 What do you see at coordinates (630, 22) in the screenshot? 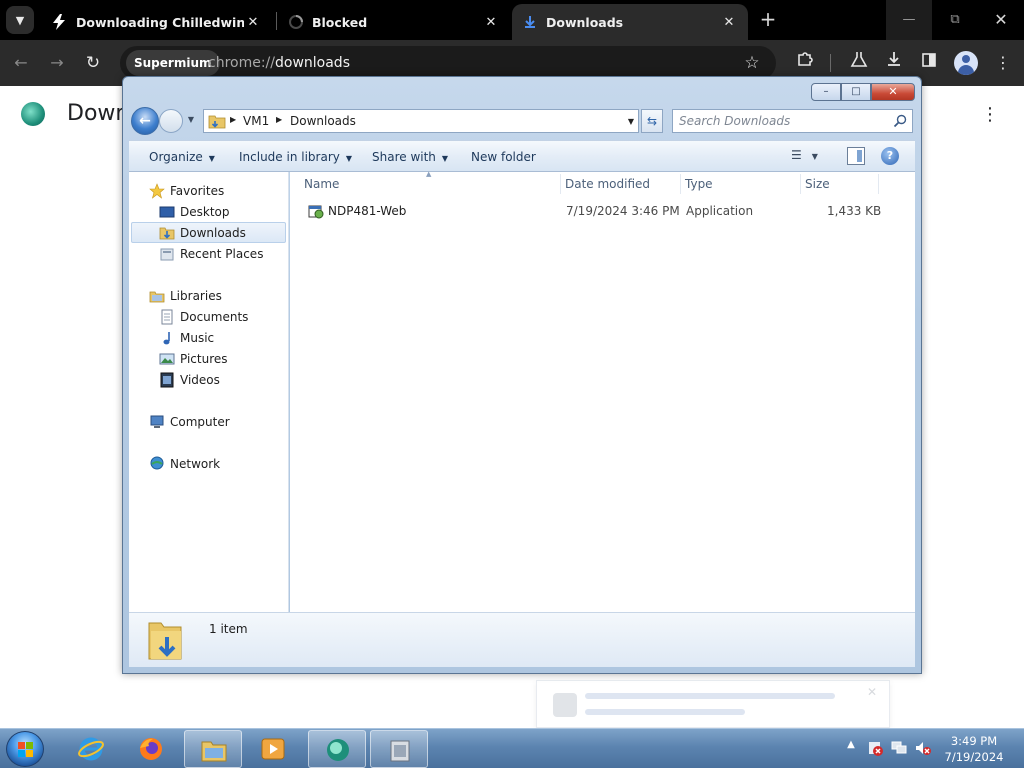
I see `tab-downloads: Downloads ✕` at bounding box center [630, 22].